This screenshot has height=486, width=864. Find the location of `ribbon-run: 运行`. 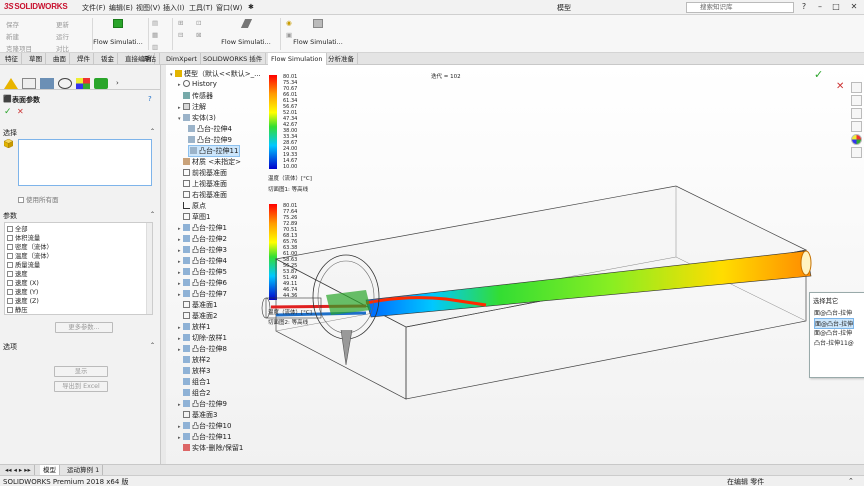

ribbon-run: 运行 is located at coordinates (62, 36).